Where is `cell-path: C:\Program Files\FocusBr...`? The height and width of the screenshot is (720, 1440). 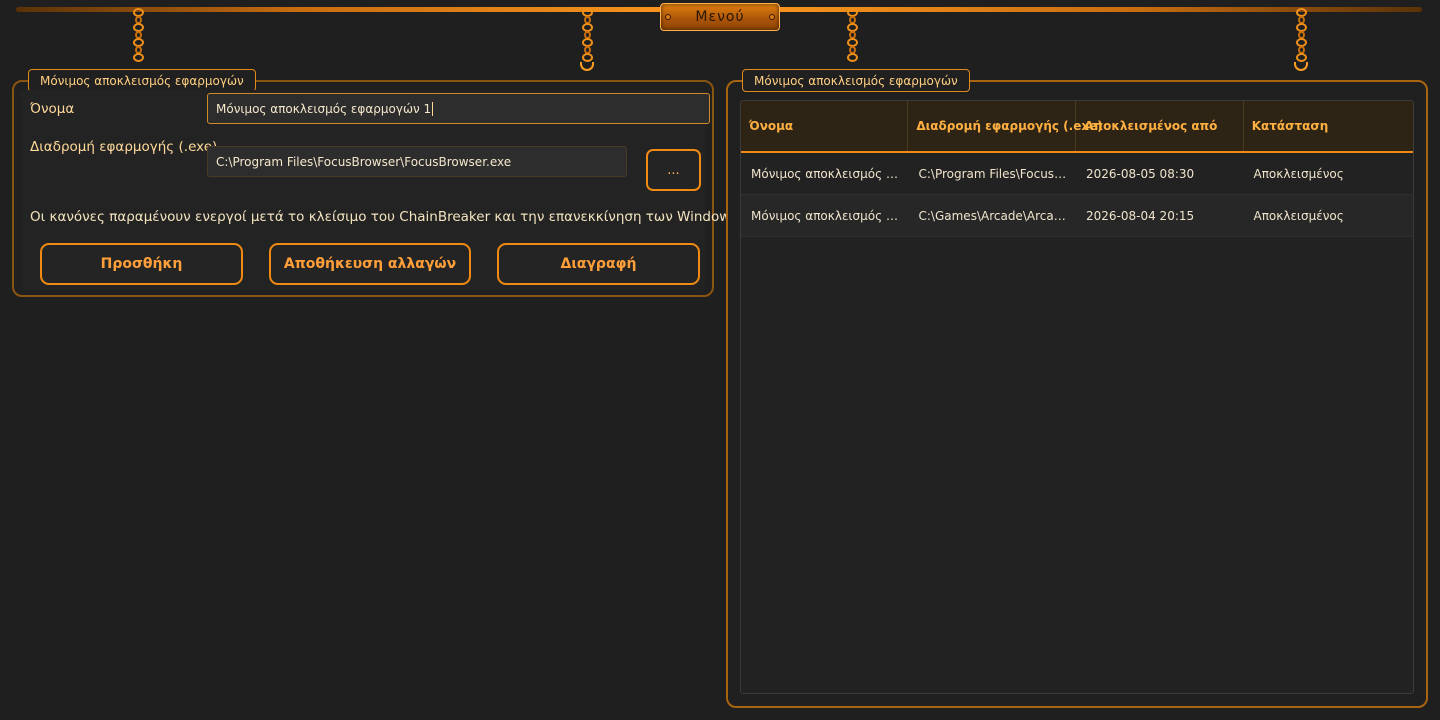 cell-path: C:\Program Files\FocusBr... is located at coordinates (997, 173).